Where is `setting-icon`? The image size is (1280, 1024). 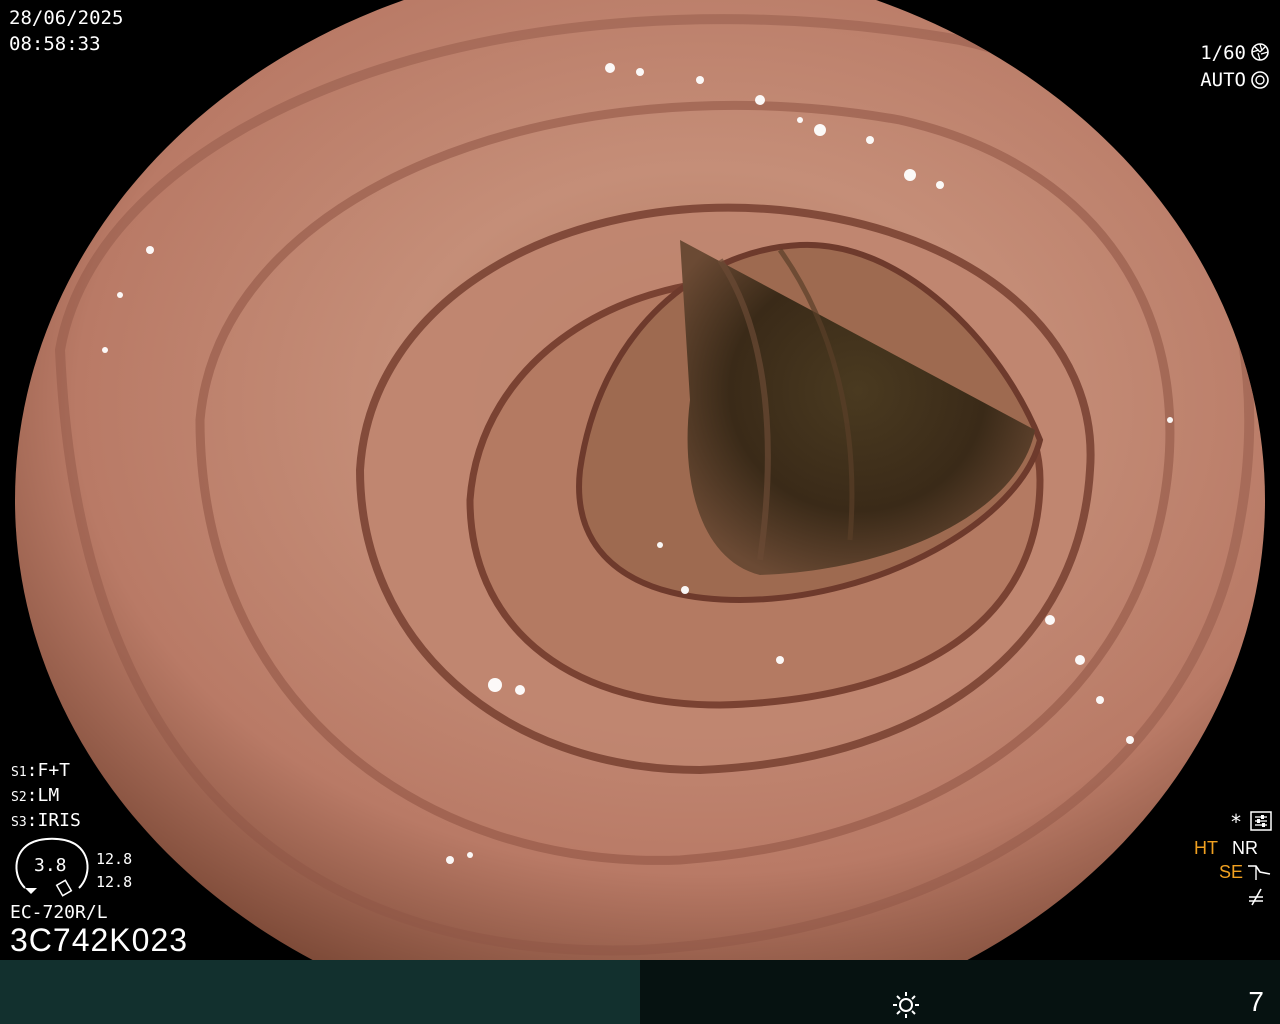 setting-icon is located at coordinates (1261, 821).